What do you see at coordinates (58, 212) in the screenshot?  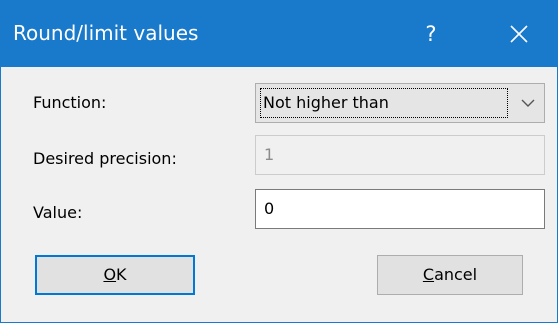 I see `value-label: Value:` at bounding box center [58, 212].